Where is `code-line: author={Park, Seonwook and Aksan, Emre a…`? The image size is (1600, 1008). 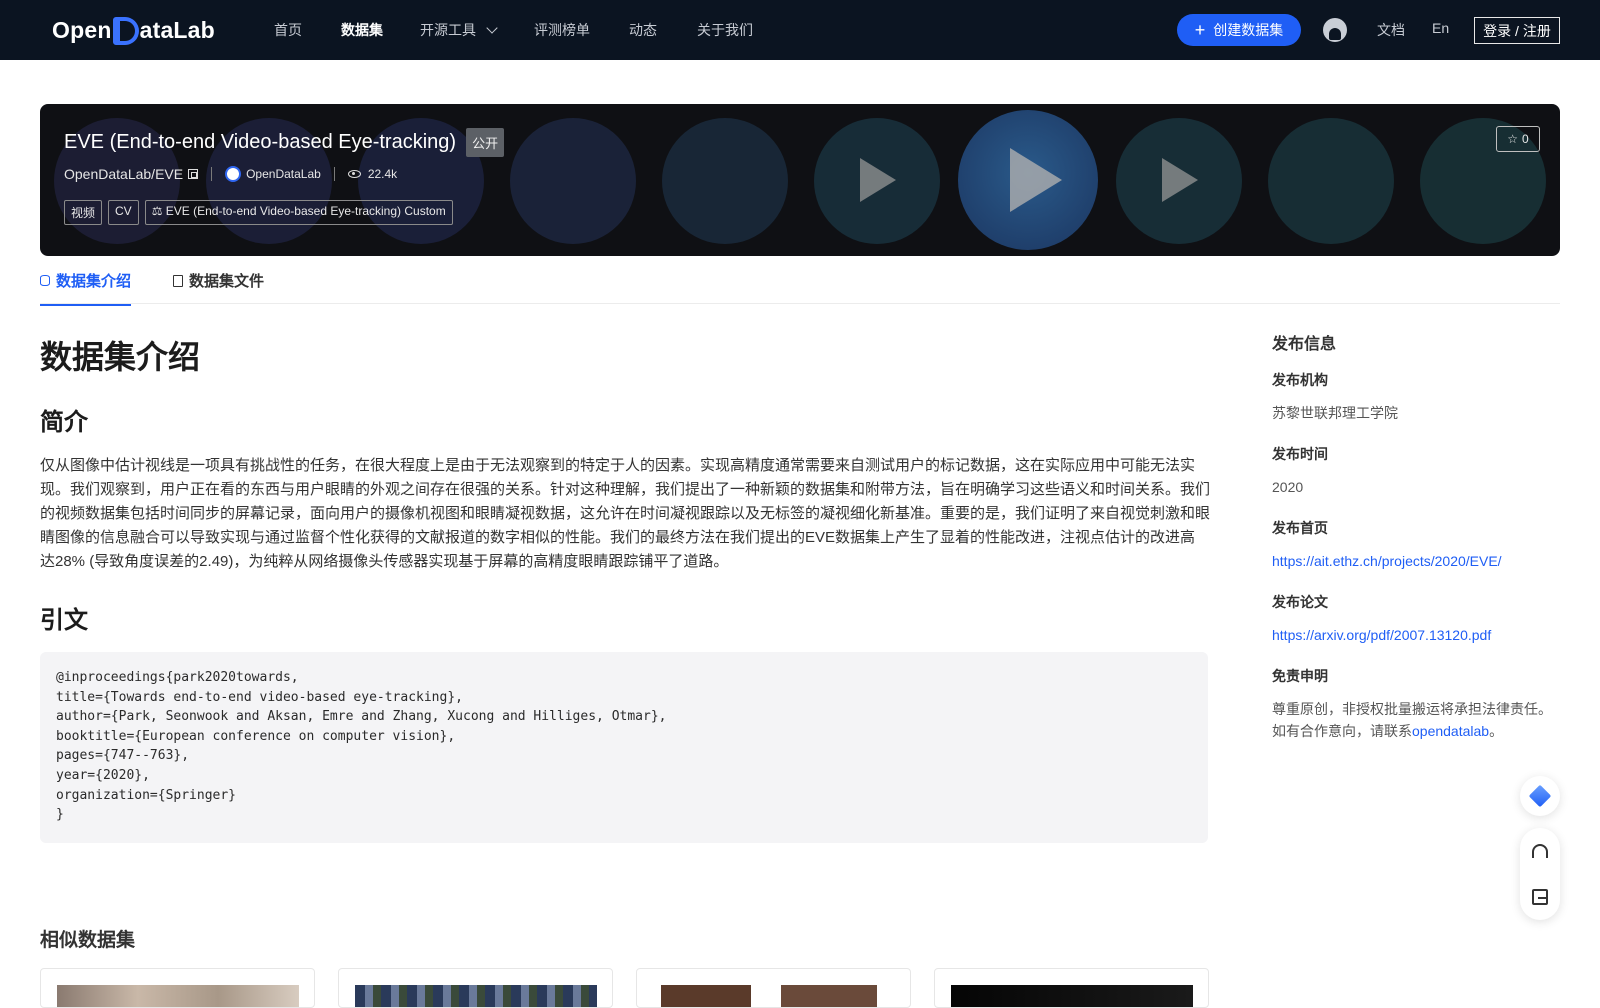
code-line: author={Park, Seonwook and Aksan, Emre a… is located at coordinates (361, 717).